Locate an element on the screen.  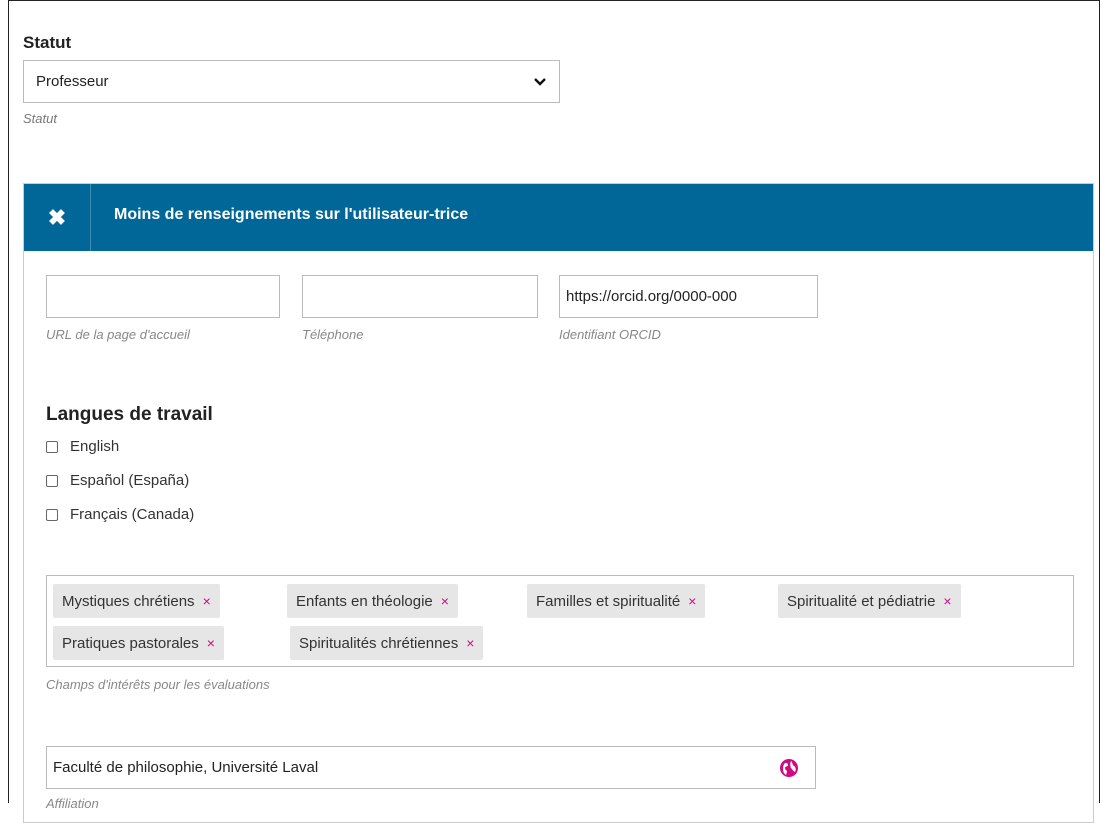
language-label: English is located at coordinates (95, 446).